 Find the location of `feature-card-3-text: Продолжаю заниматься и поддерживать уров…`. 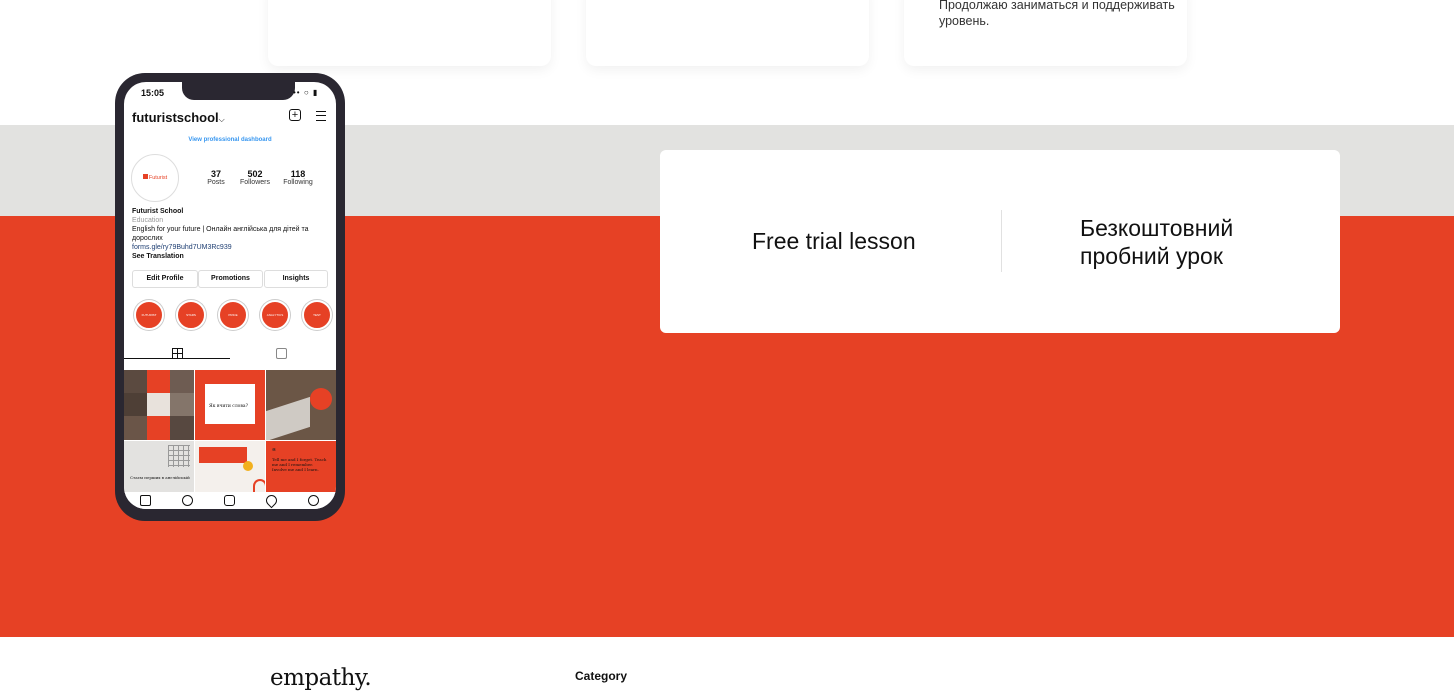

feature-card-3-text: Продолжаю заниматься и поддерживать уров… is located at coordinates (1057, 14).